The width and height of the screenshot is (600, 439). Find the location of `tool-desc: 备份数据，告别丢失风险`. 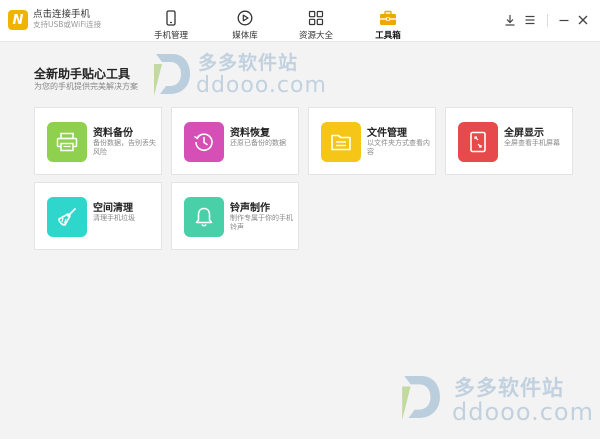

tool-desc: 备份数据，告别丢失风险 is located at coordinates (124, 147).